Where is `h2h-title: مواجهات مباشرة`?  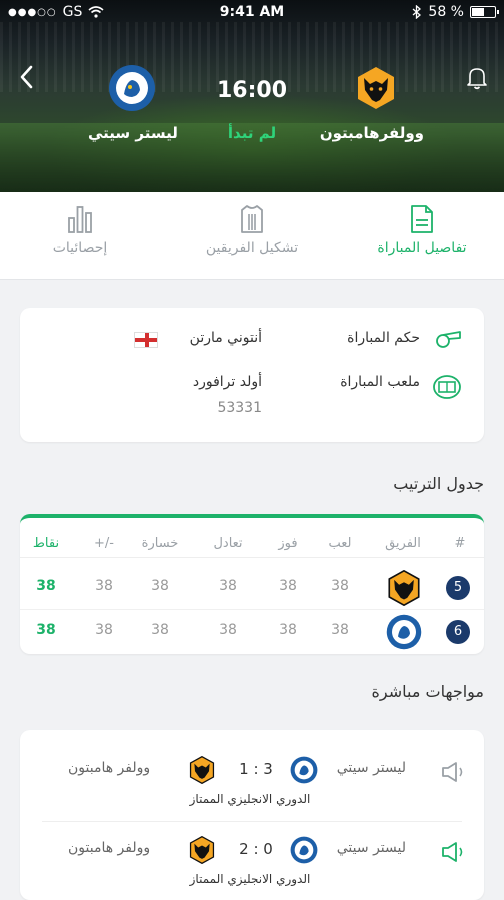
h2h-title: مواجهات مباشرة is located at coordinates (427, 691).